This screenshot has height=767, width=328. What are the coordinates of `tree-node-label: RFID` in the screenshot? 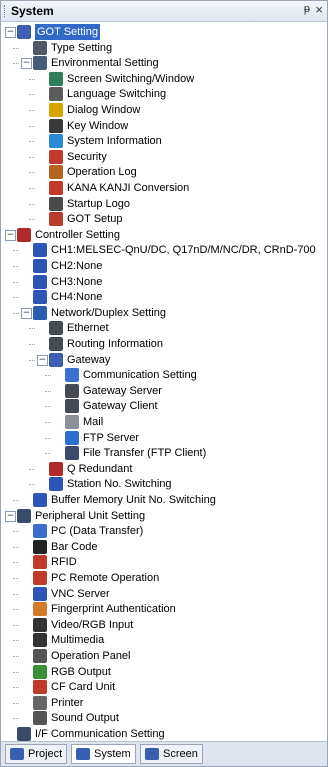 It's located at (64, 562).